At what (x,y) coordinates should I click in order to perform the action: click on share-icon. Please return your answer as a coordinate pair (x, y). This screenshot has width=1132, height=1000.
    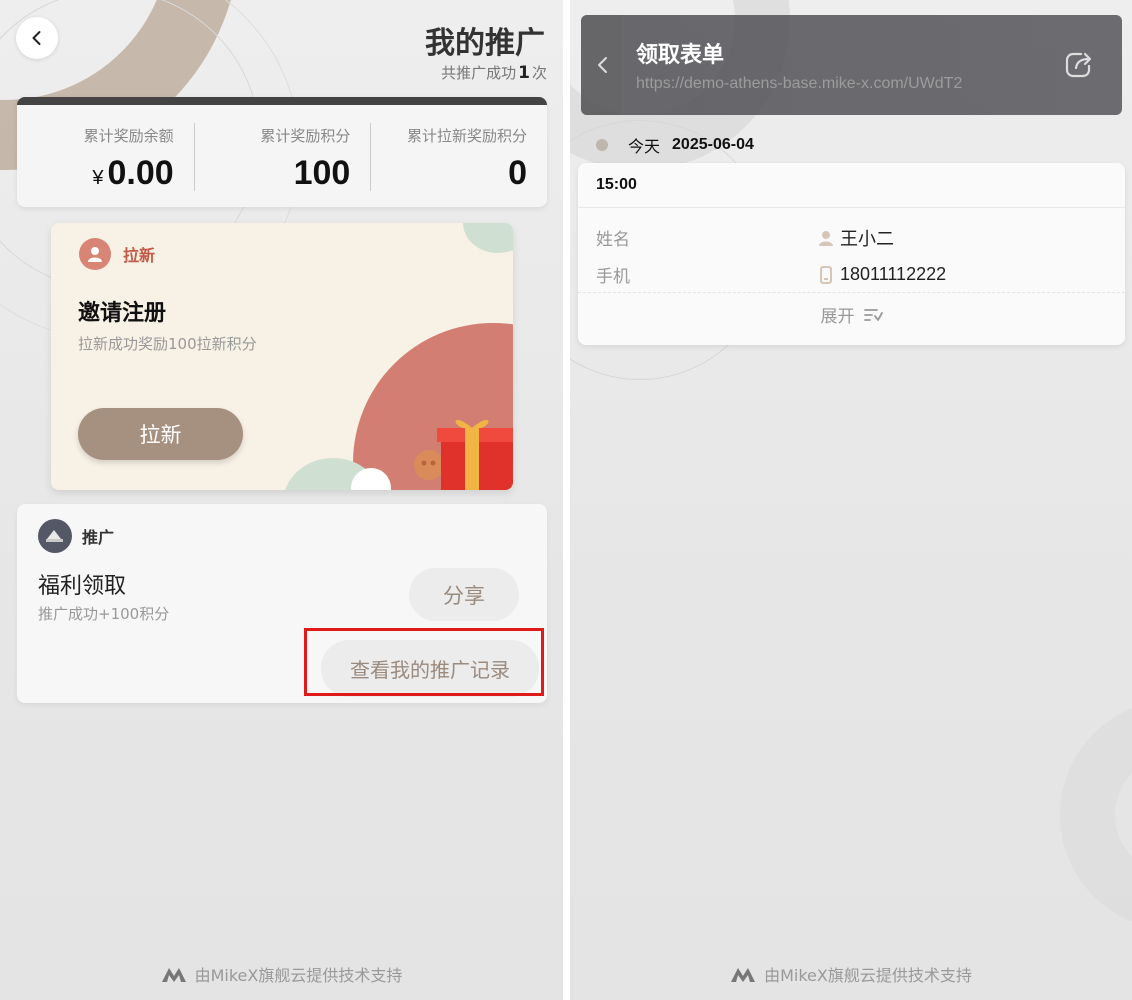
    Looking at the image, I should click on (1079, 64).